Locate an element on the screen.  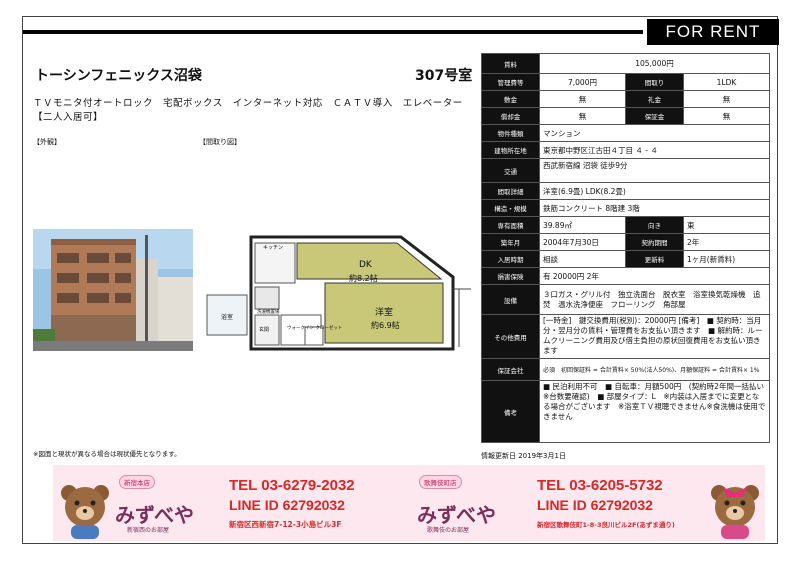
address-value: 東京都中野区江古田４丁目 ４ - ４ is located at coordinates (654, 150).